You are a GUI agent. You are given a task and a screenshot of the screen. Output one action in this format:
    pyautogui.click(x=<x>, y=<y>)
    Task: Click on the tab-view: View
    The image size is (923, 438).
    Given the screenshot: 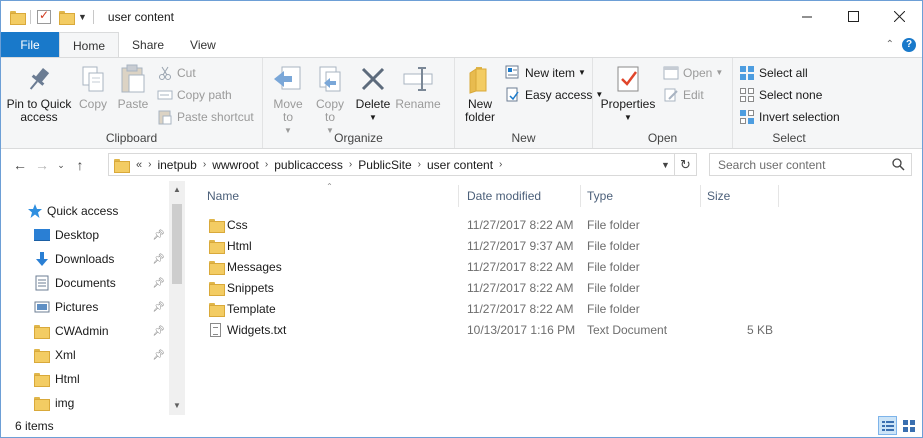 What is the action you would take?
    pyautogui.click(x=203, y=44)
    